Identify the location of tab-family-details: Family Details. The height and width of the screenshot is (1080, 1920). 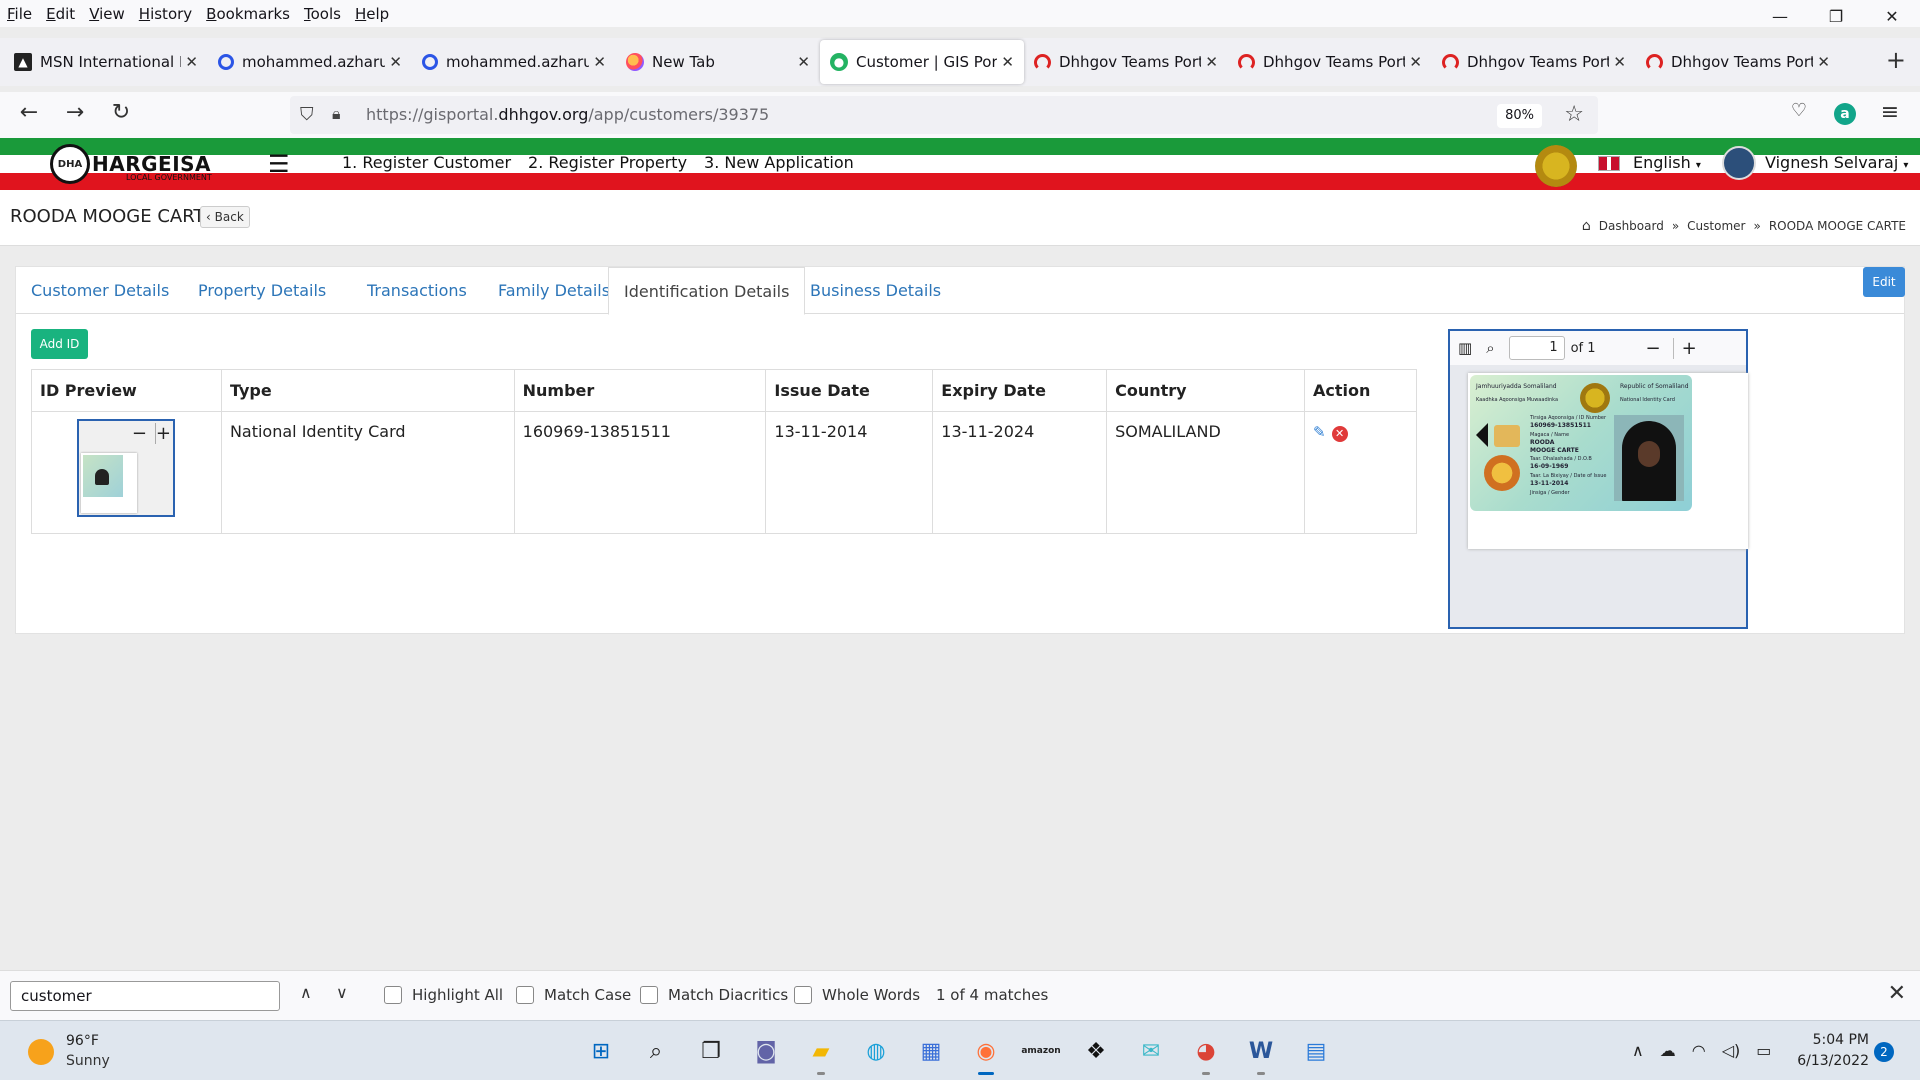
(554, 290).